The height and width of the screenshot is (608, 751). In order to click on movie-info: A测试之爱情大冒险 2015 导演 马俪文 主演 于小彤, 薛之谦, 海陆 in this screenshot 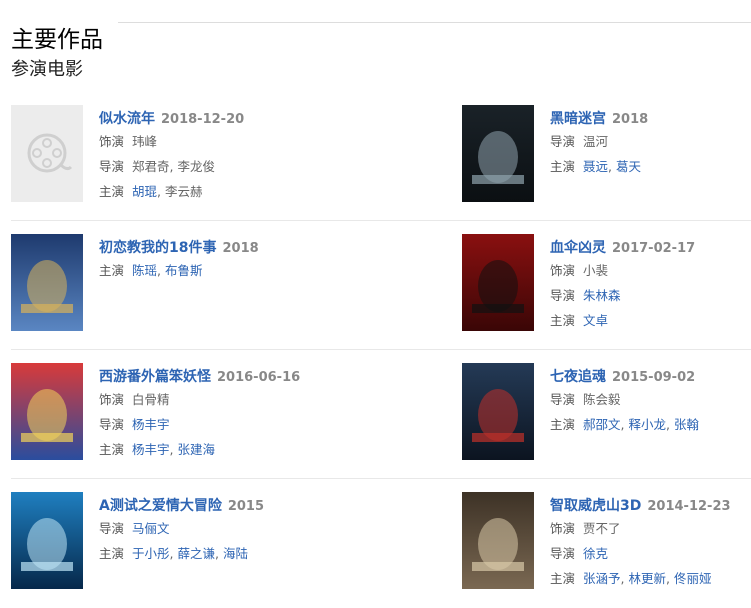, I will do `click(205, 530)`.